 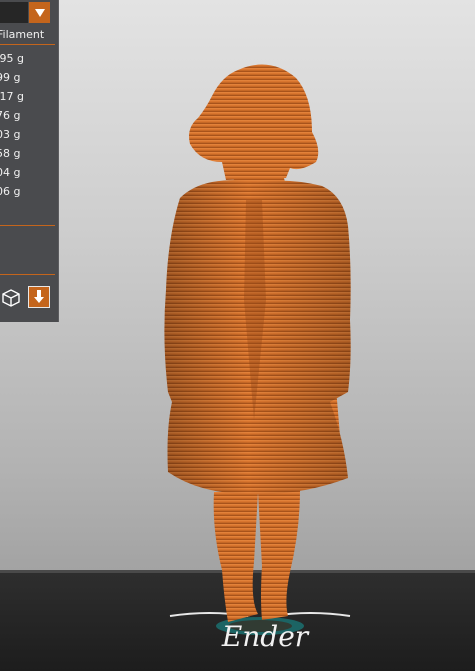 What do you see at coordinates (22, 34) in the screenshot?
I see `filament-column-header: Filament` at bounding box center [22, 34].